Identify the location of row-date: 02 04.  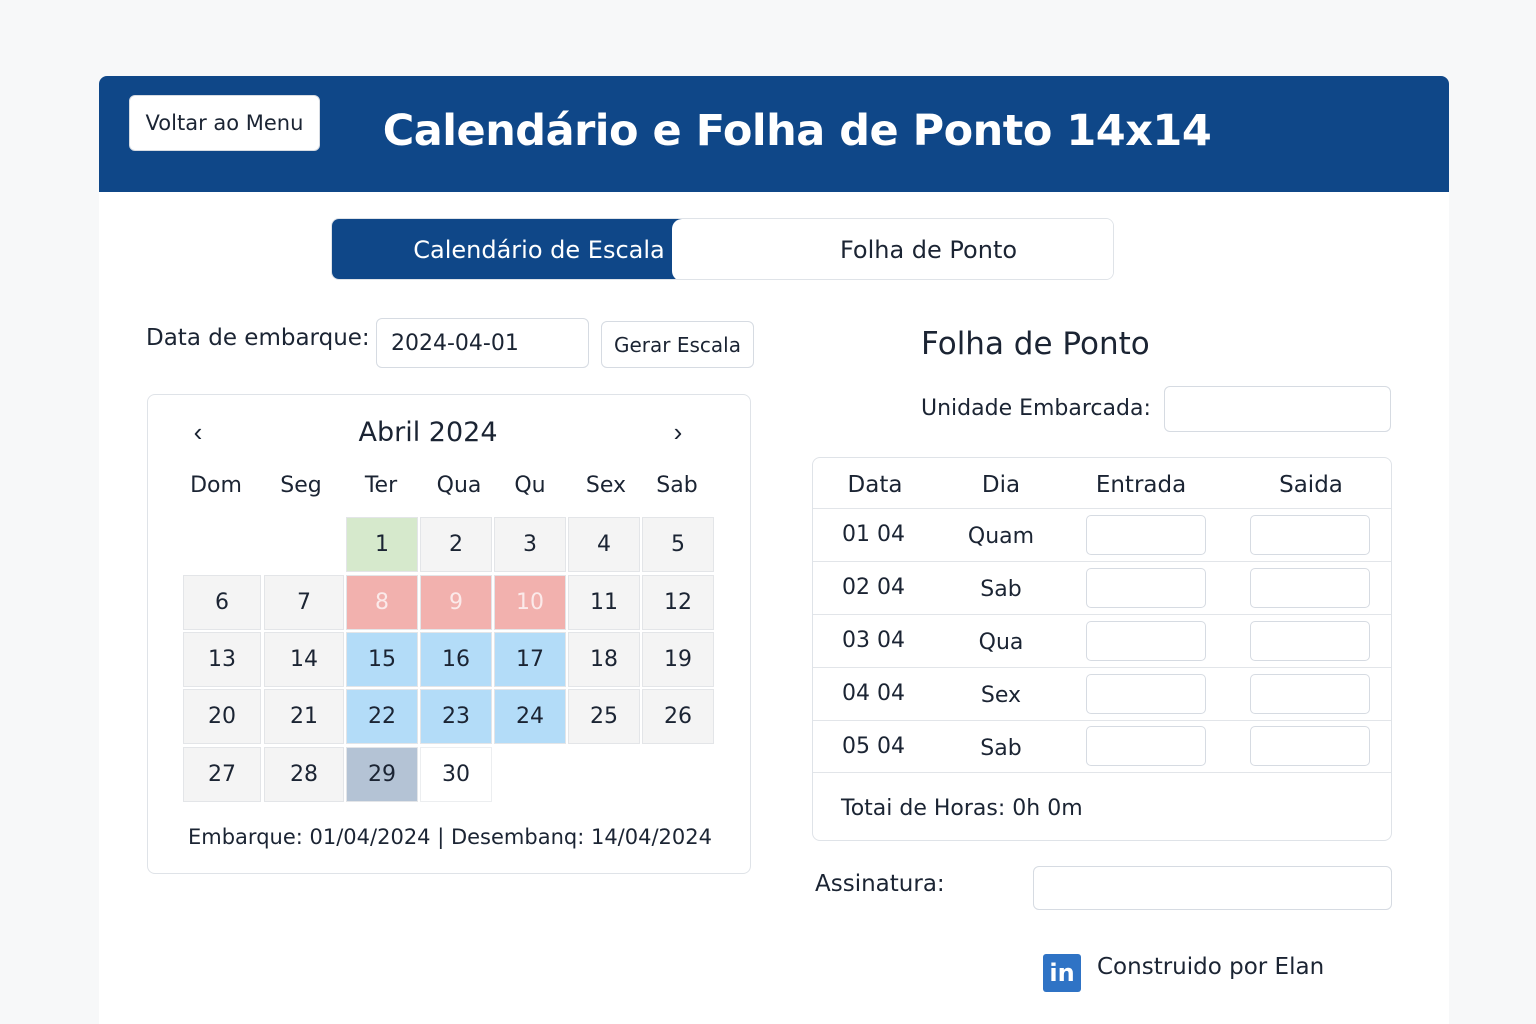
(873, 587).